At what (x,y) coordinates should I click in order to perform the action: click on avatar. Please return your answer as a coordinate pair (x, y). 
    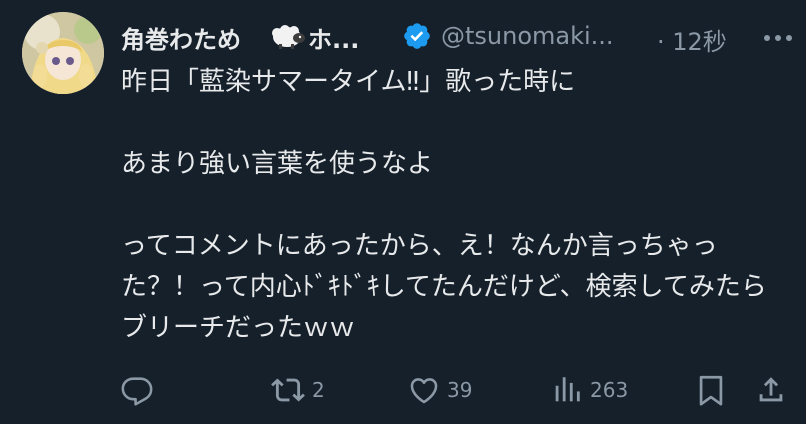
    Looking at the image, I should click on (63, 53).